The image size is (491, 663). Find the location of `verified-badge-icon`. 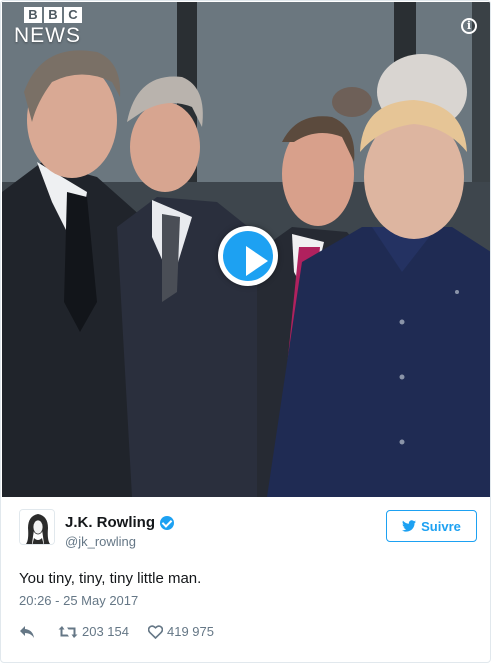

verified-badge-icon is located at coordinates (167, 523).